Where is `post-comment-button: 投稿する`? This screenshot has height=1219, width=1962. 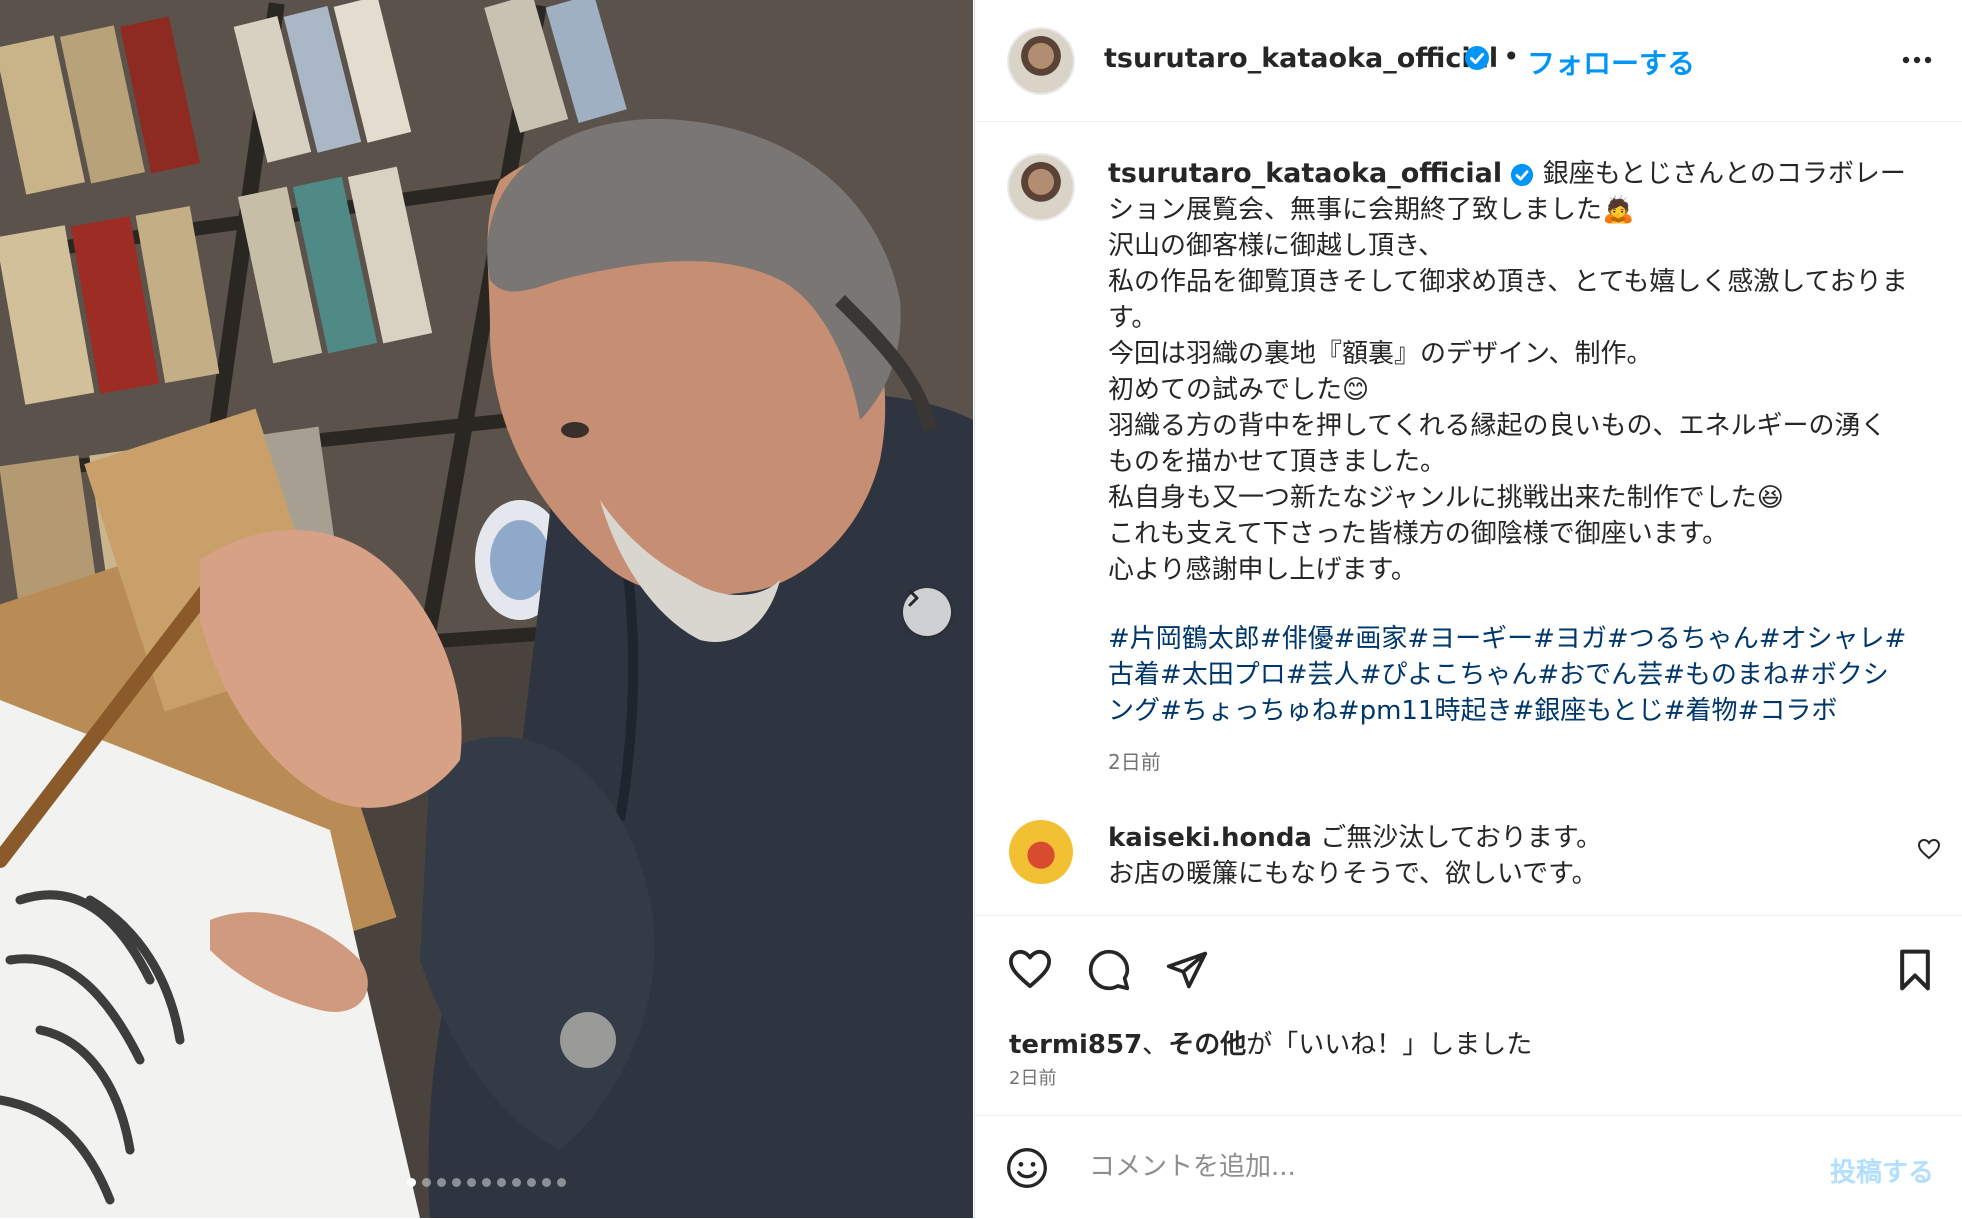 post-comment-button: 投稿する is located at coordinates (1882, 1170).